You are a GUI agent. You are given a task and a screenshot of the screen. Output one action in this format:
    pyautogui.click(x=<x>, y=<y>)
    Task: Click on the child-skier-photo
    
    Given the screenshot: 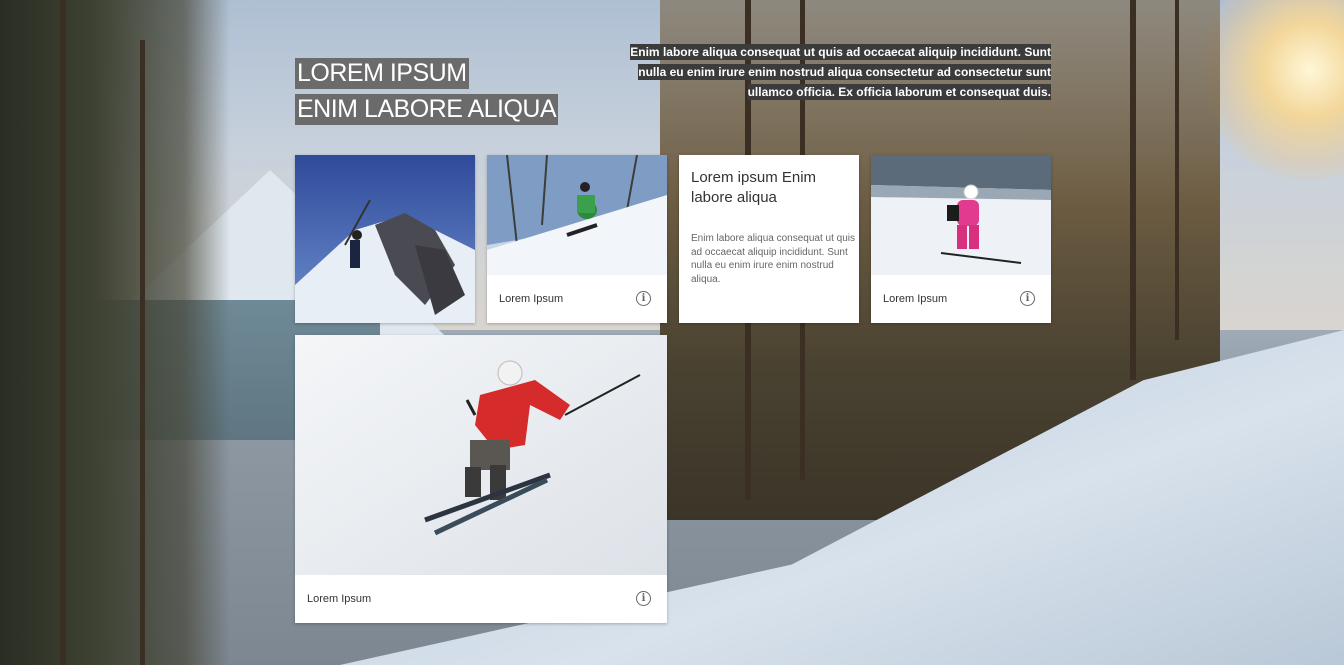 What is the action you would take?
    pyautogui.click(x=961, y=215)
    